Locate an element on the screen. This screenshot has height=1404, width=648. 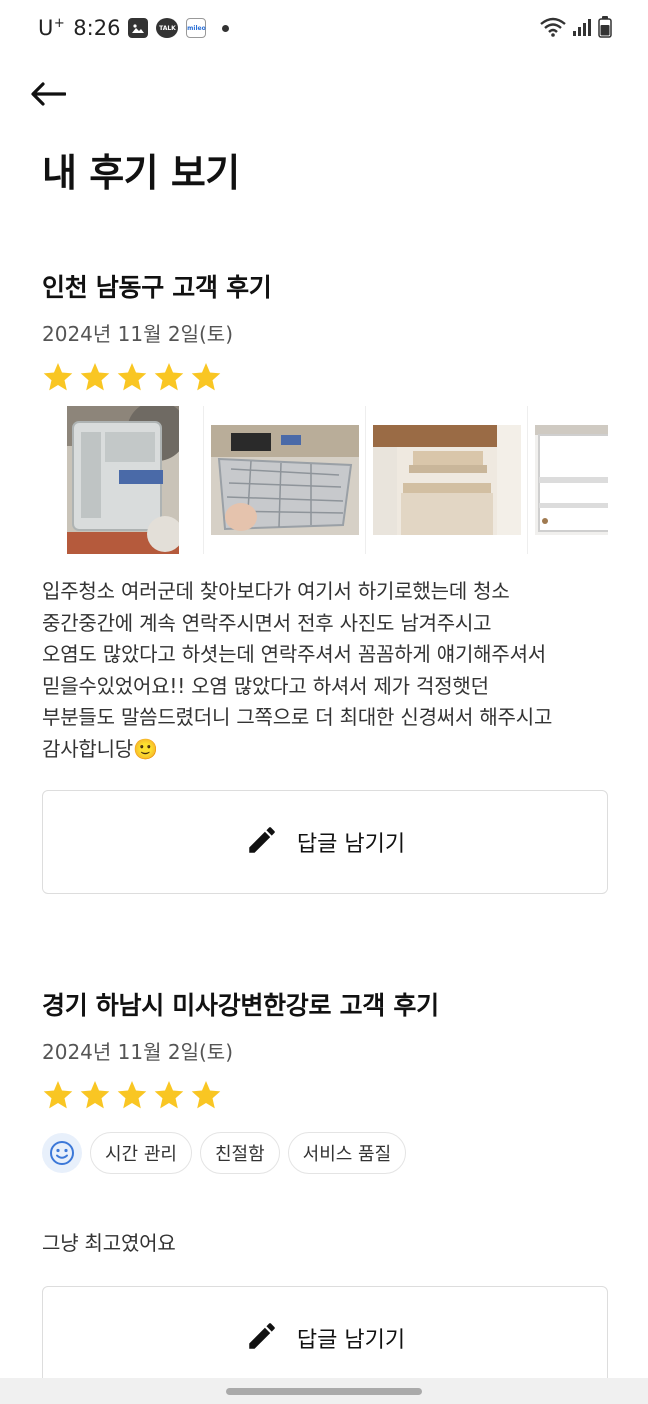
review-card: 인천 남동구 고객 후기 2024년 11월 2일(토) is located at coordinates (325, 330).